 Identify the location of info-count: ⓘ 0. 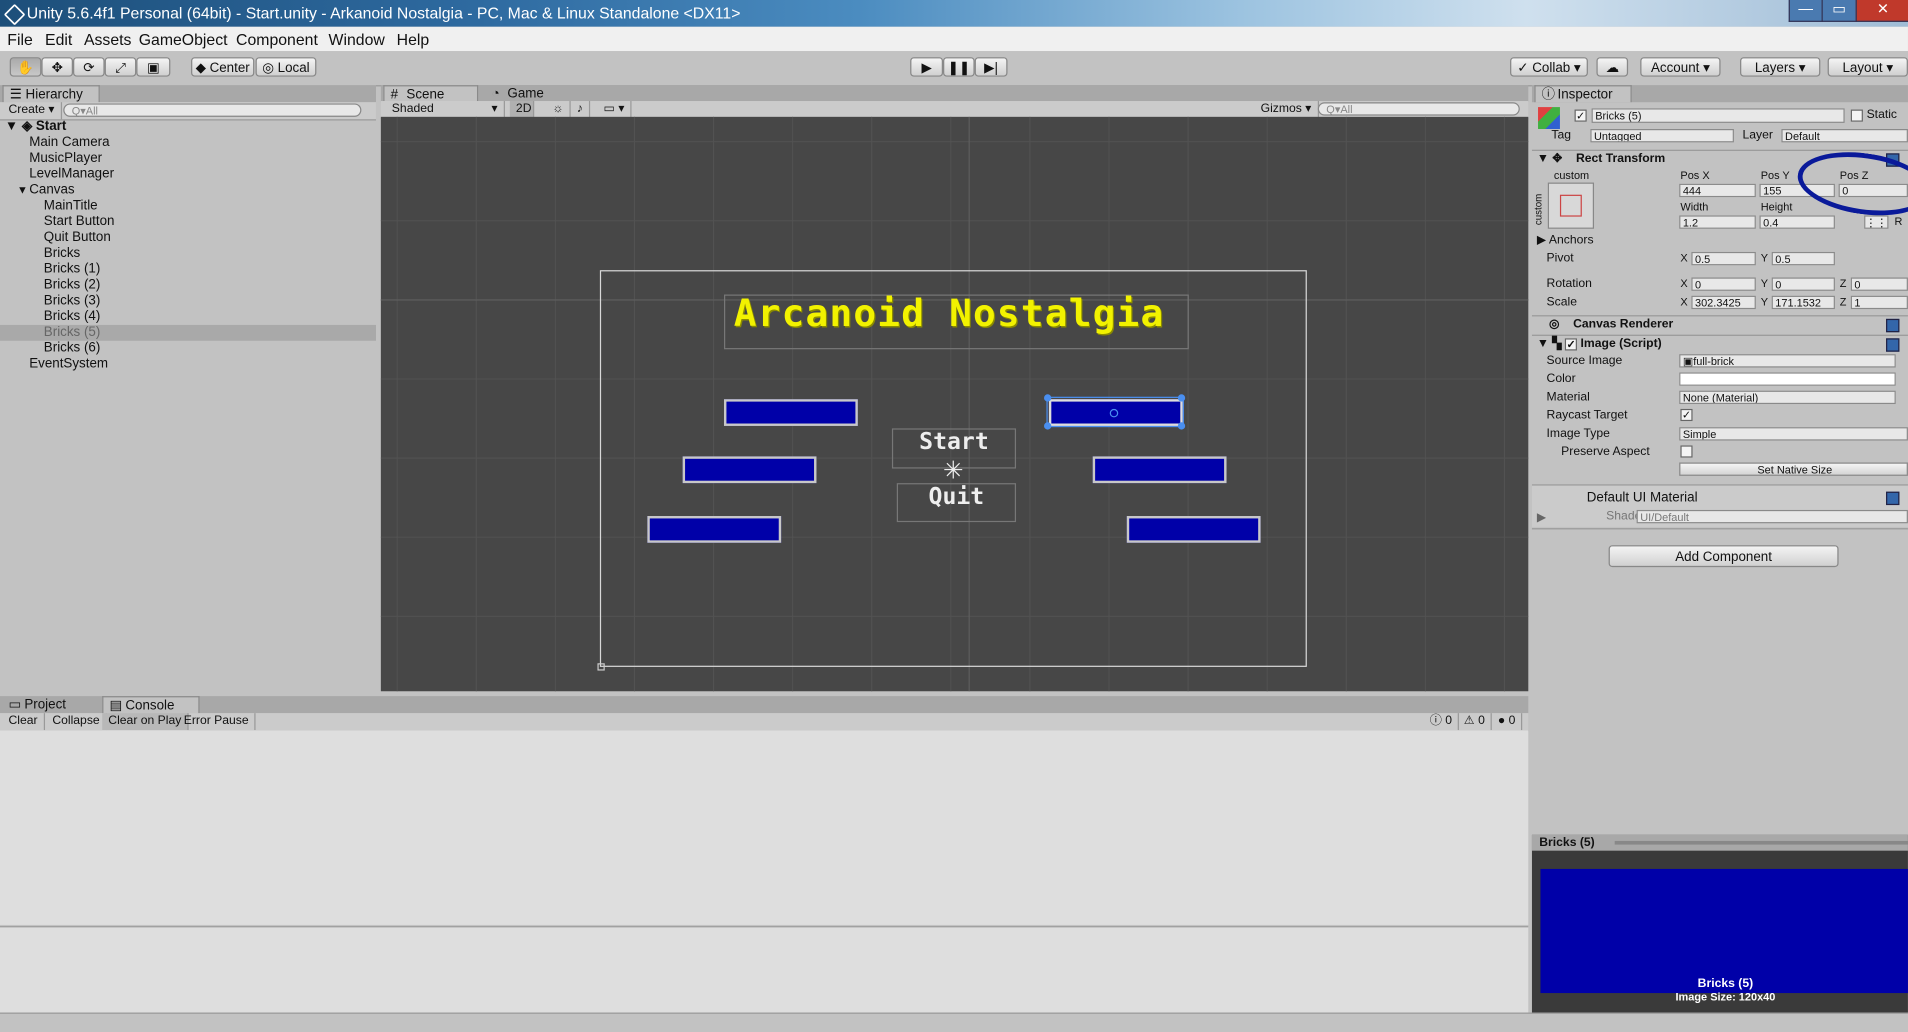
(1442, 722).